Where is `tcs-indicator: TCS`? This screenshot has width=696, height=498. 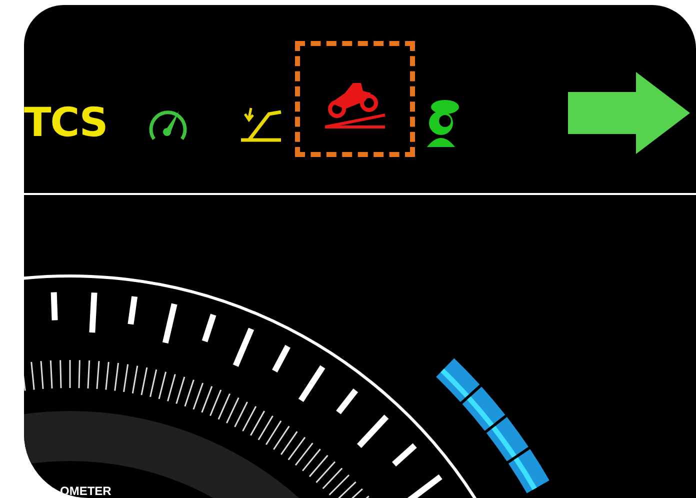 tcs-indicator: TCS is located at coordinates (66, 123).